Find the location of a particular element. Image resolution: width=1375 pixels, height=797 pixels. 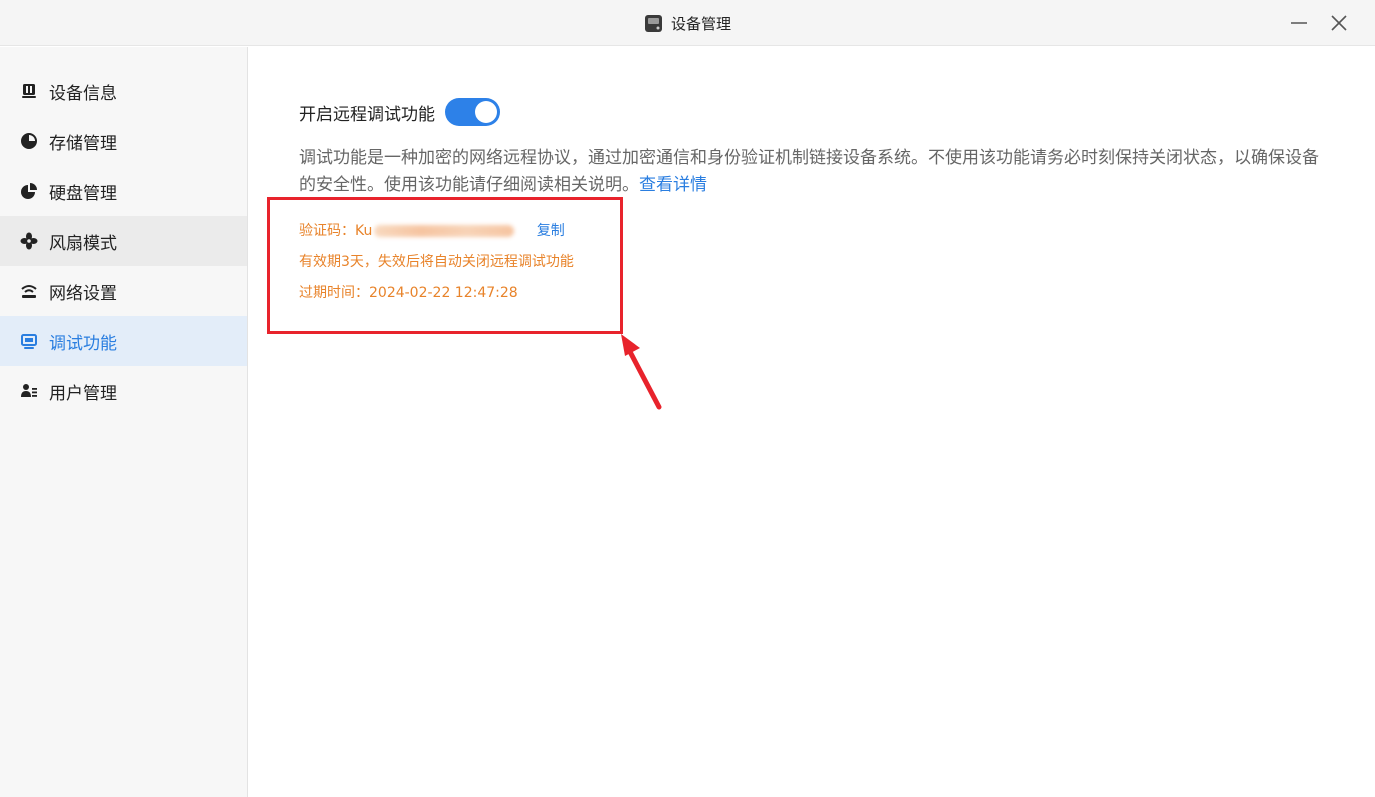

sidebar-item-label: 用户管理 is located at coordinates (83, 393).